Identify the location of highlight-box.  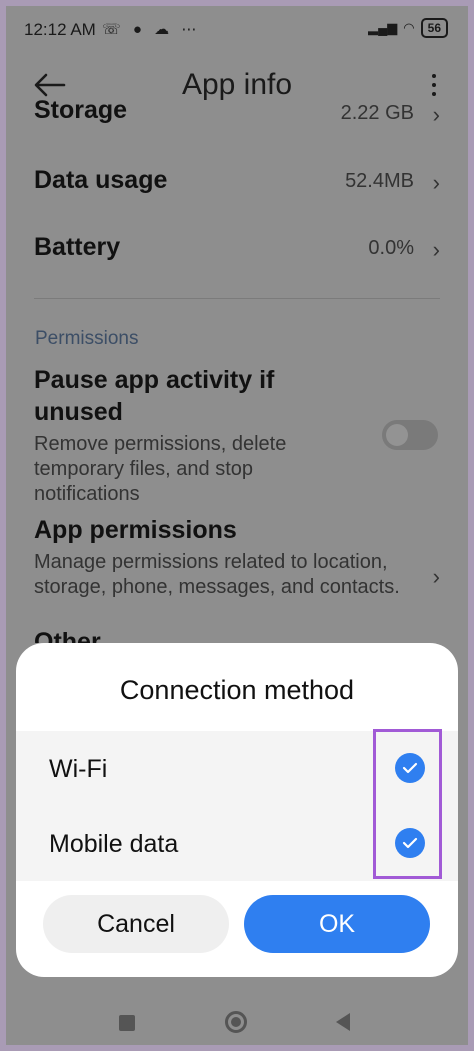
(407, 804).